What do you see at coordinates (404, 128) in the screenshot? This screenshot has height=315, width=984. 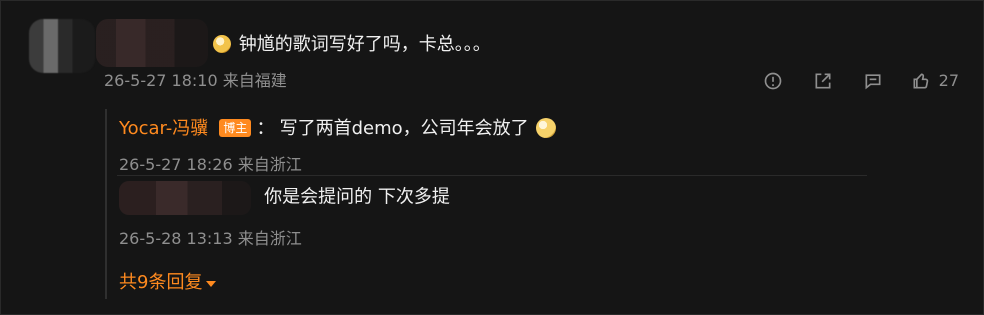 I see `reply-1-text: 写了两首demo，公司年会放了` at bounding box center [404, 128].